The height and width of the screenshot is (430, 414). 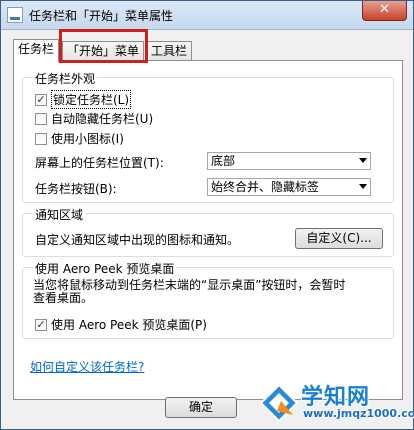 What do you see at coordinates (223, 161) in the screenshot?
I see `position-value: 底部` at bounding box center [223, 161].